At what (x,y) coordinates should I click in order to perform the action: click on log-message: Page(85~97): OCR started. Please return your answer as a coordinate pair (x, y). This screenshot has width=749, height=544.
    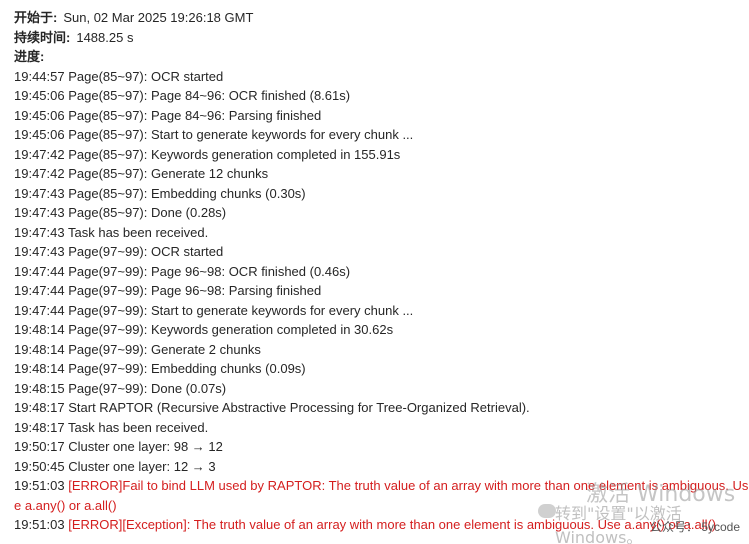
    Looking at the image, I should click on (146, 76).